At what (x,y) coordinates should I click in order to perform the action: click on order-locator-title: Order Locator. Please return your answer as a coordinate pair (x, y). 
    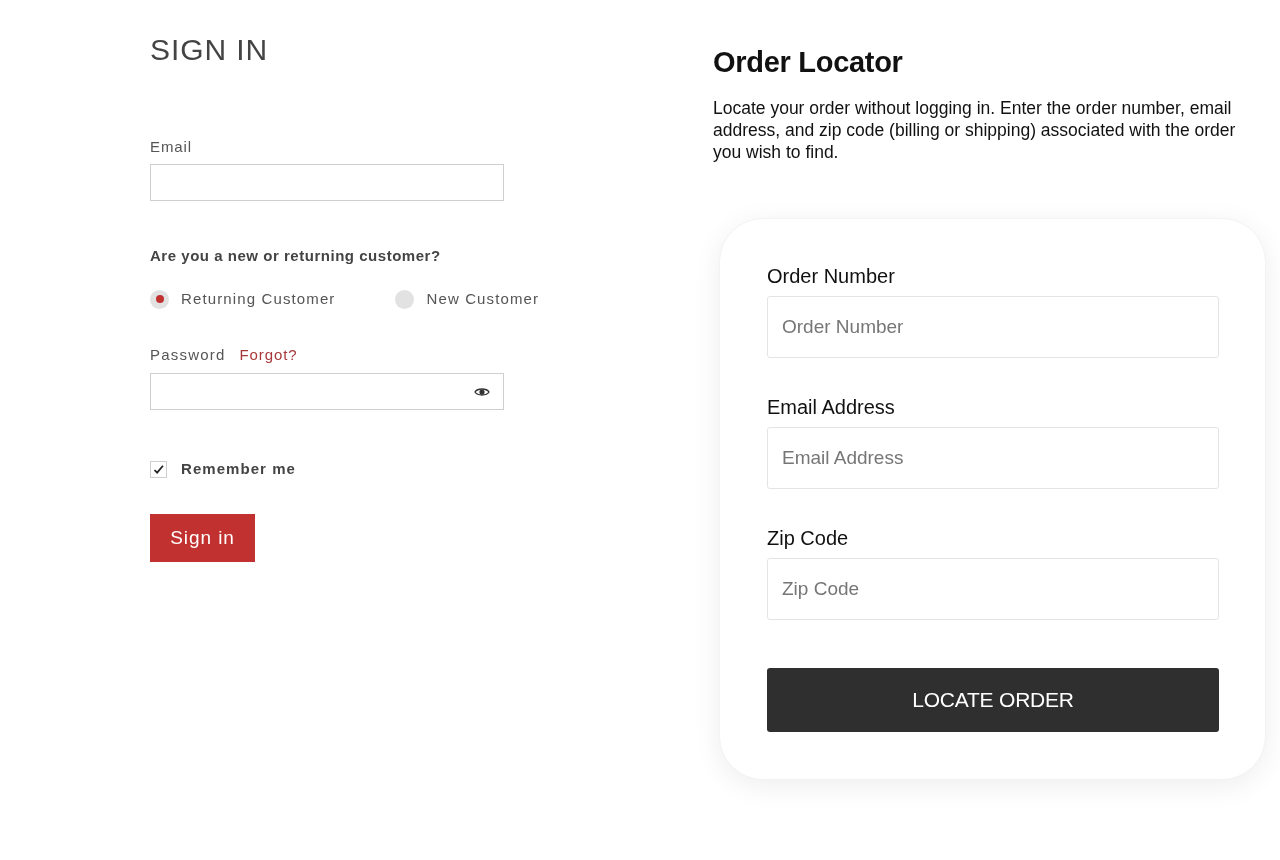
    Looking at the image, I should click on (808, 62).